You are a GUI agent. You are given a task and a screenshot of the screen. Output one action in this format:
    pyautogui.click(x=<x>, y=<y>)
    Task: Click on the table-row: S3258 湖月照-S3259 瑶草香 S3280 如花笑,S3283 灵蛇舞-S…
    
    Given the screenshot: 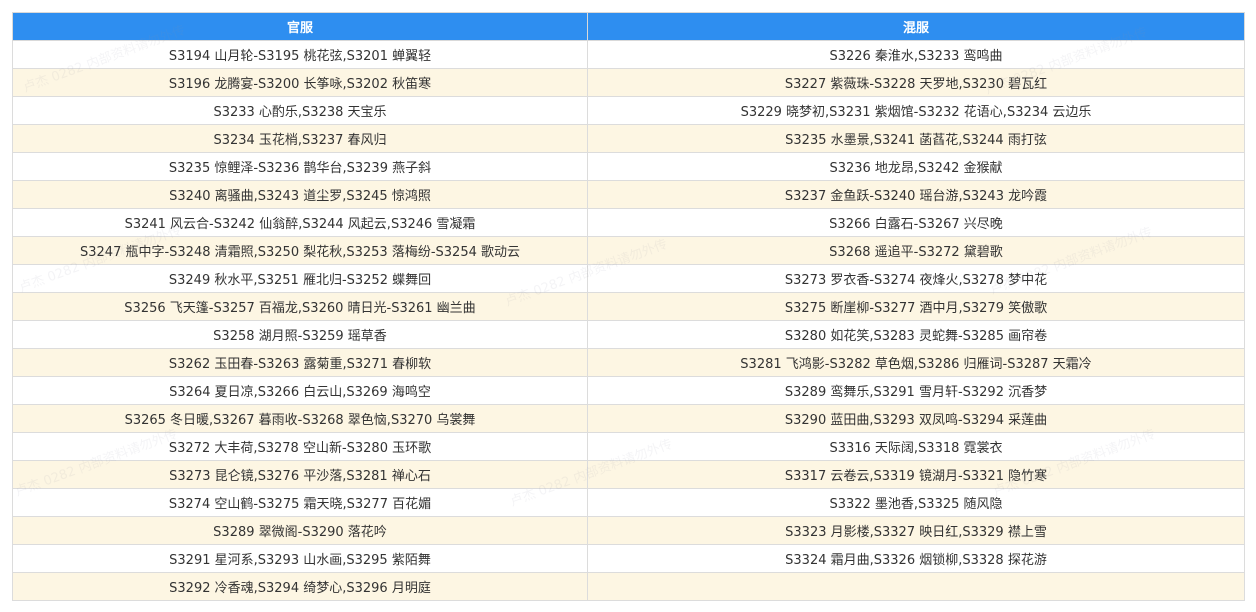 What is the action you would take?
    pyautogui.click(x=628, y=334)
    